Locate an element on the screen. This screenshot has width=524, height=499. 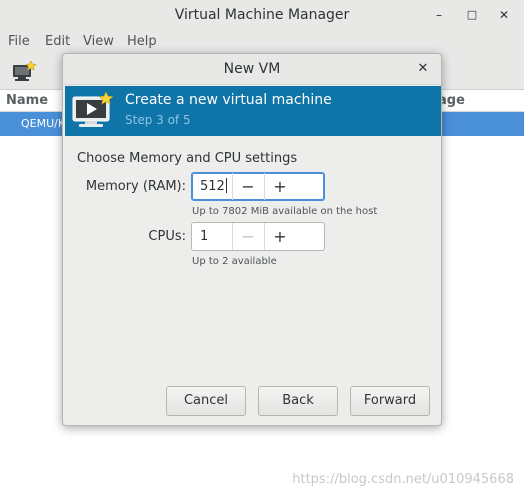
memory-decrement-button: − is located at coordinates (247, 186).